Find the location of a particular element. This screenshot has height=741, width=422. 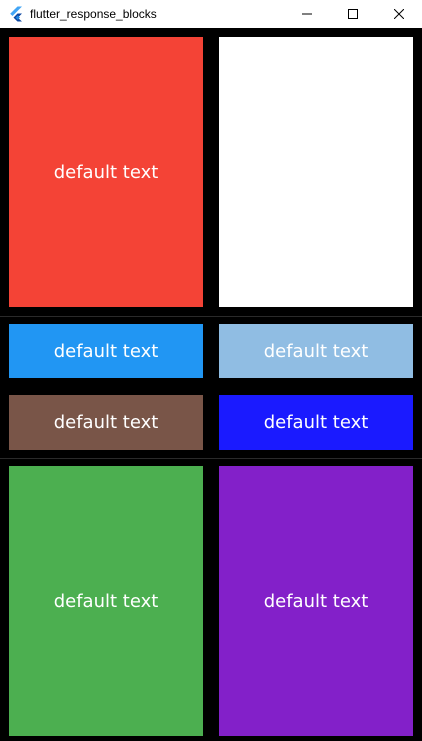

minimize-icon is located at coordinates (307, 14).